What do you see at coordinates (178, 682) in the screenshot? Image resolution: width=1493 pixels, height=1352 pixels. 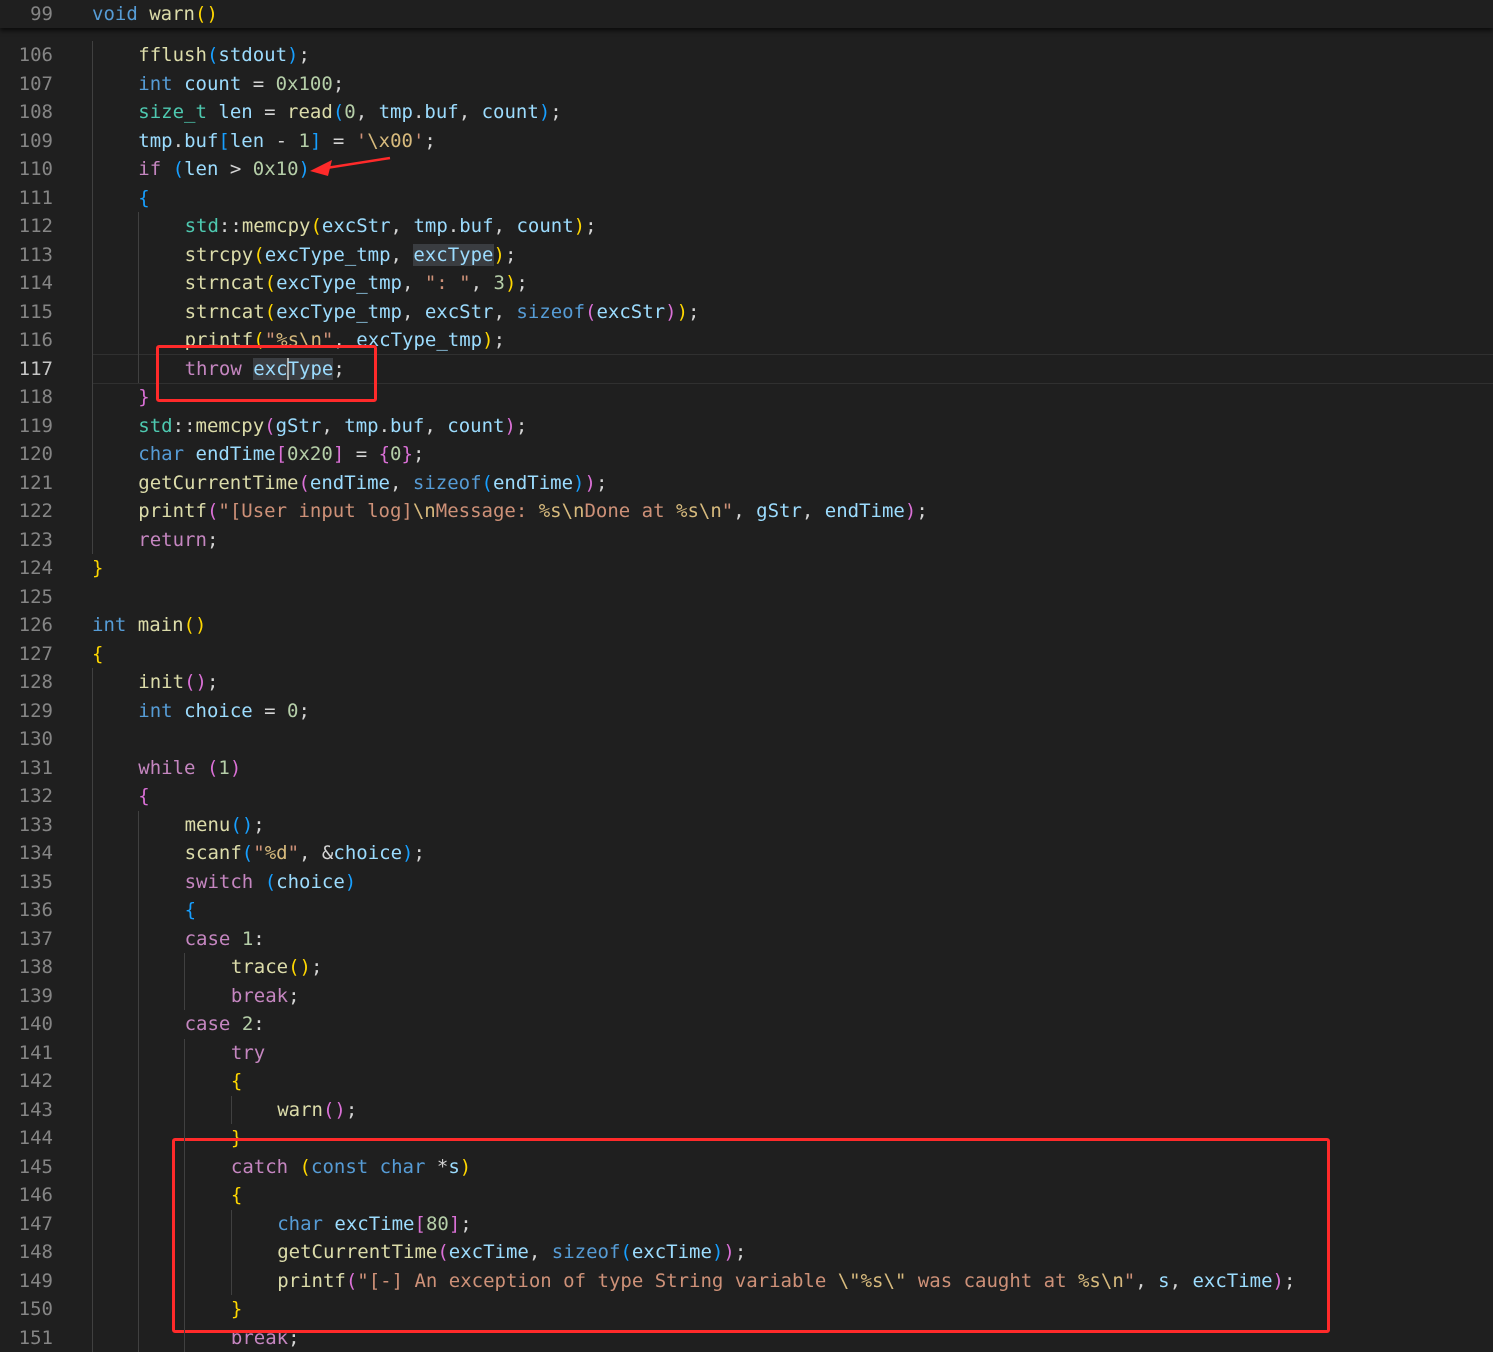 I see `code-line: init();` at bounding box center [178, 682].